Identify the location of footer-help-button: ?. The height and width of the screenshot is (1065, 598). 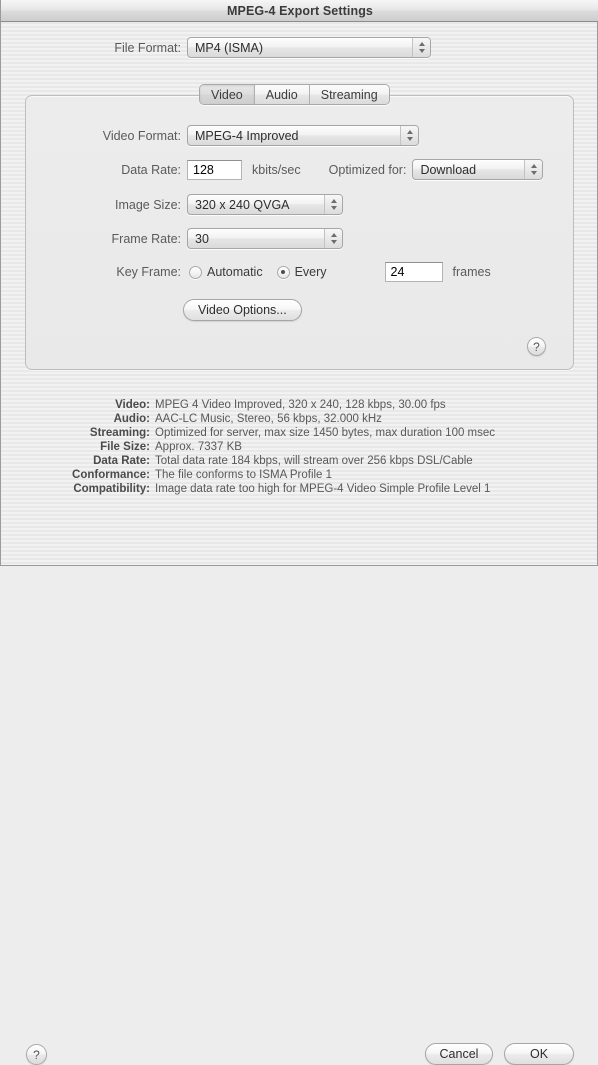
(36, 1054).